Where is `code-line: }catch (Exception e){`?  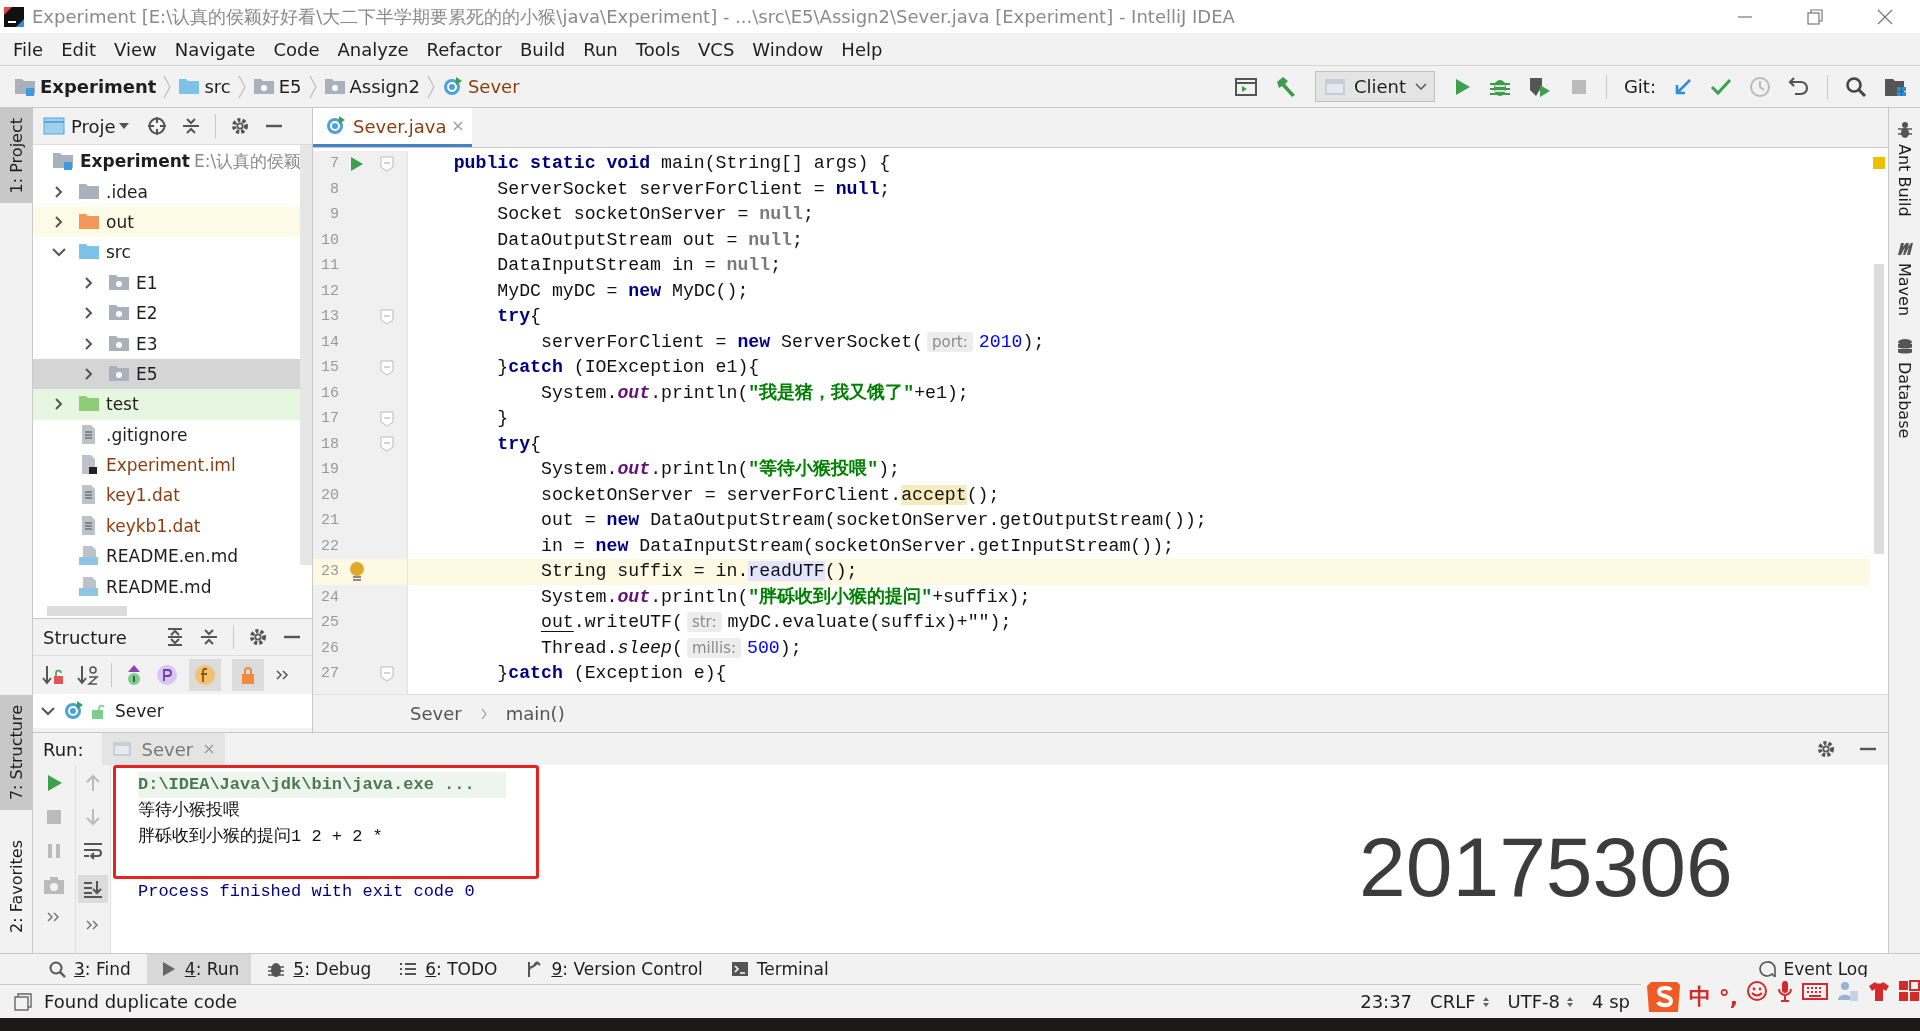 code-line: }catch (Exception e){ is located at coordinates (612, 673).